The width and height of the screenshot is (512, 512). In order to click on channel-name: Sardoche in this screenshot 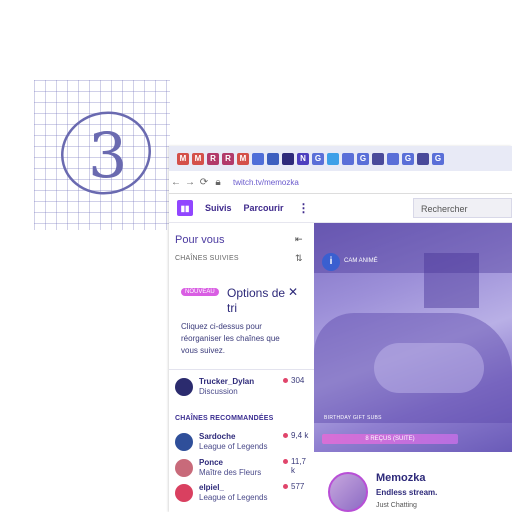, I will do `click(217, 436)`.